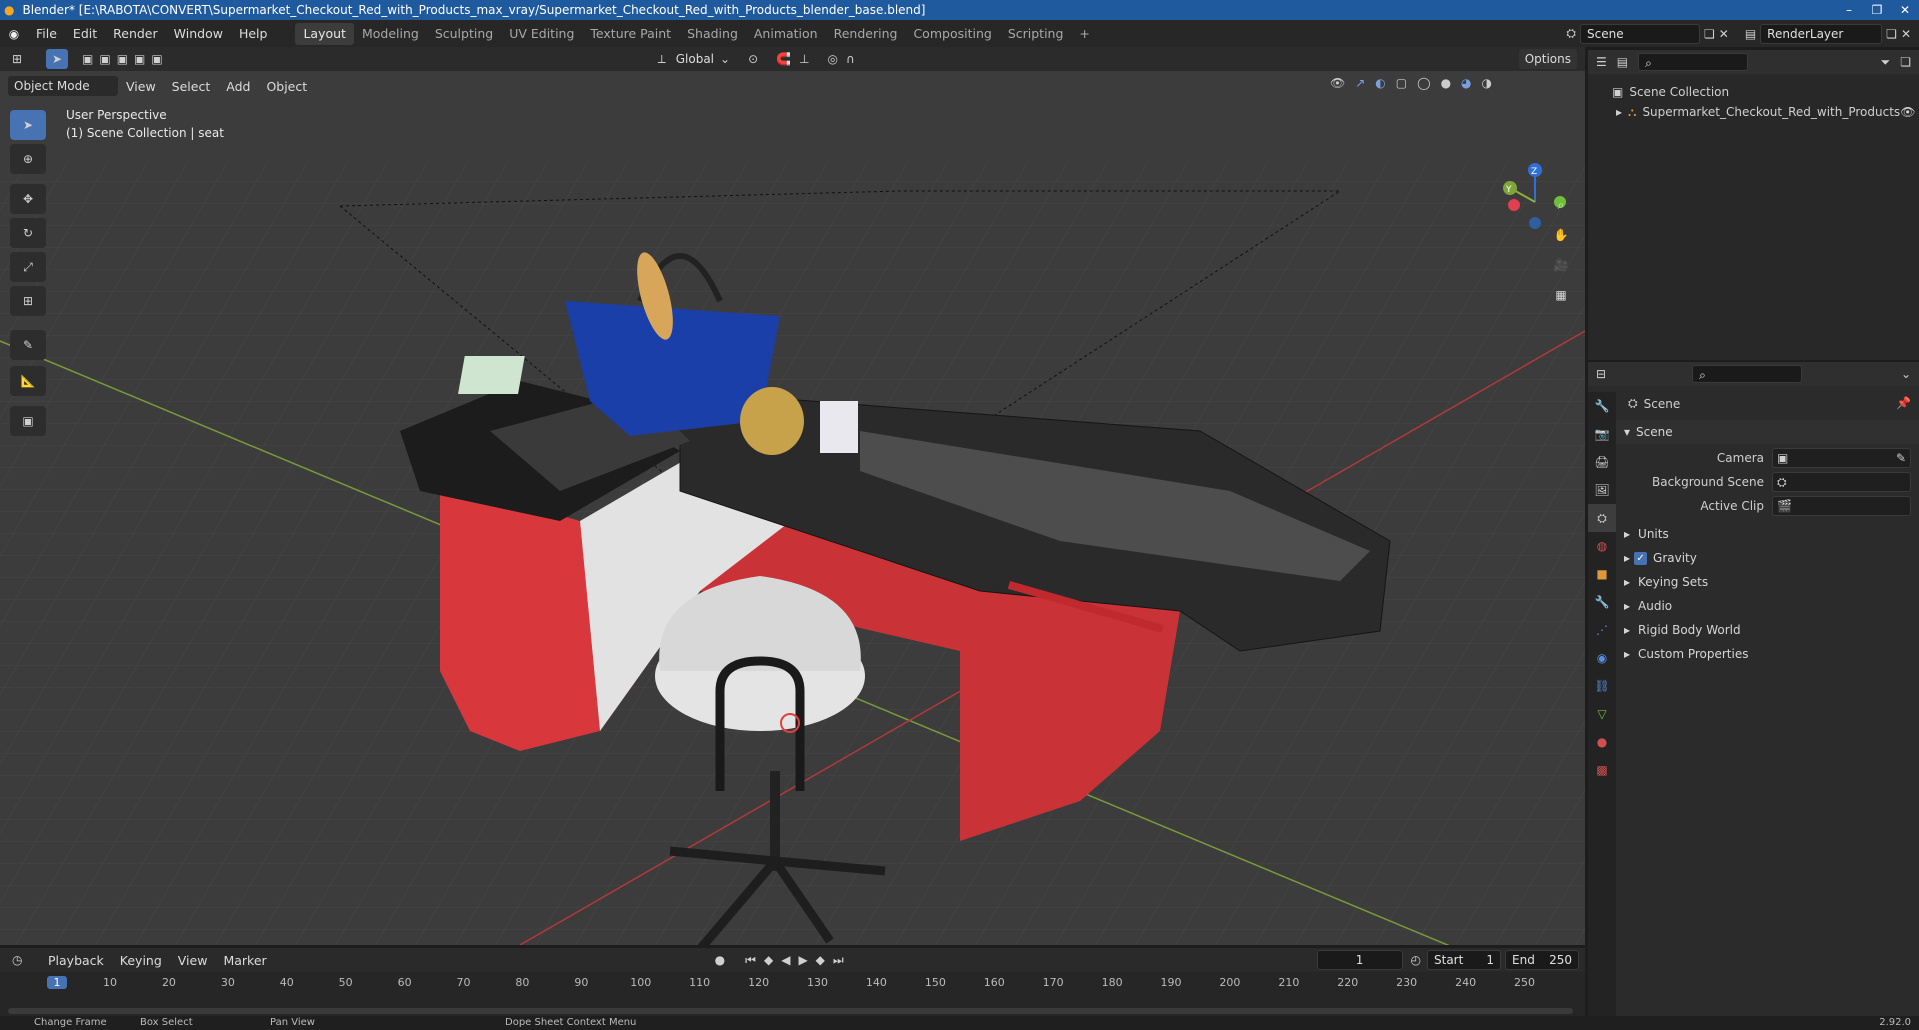 This screenshot has width=1919, height=1030. I want to click on xray-icon: ▢, so click(1401, 83).